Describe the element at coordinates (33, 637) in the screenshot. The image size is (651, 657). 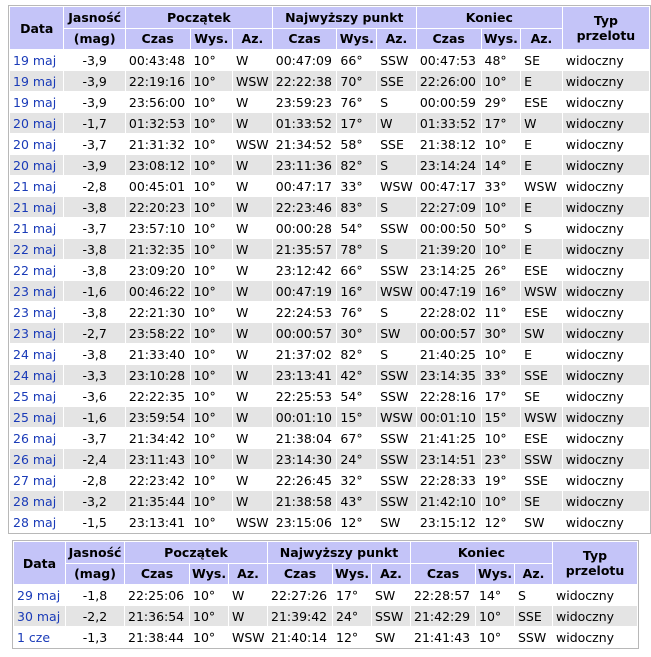
I see `date-link: 1 cze` at that location.